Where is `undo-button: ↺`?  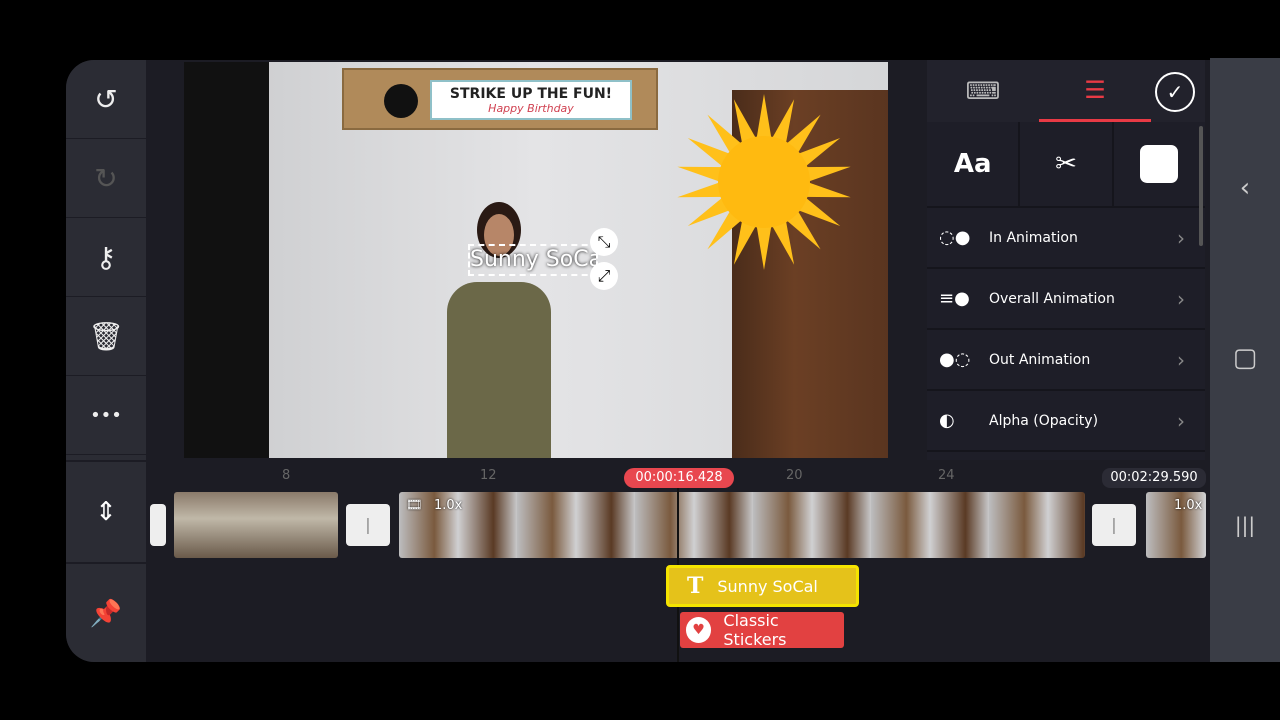
undo-button: ↺ is located at coordinates (106, 99).